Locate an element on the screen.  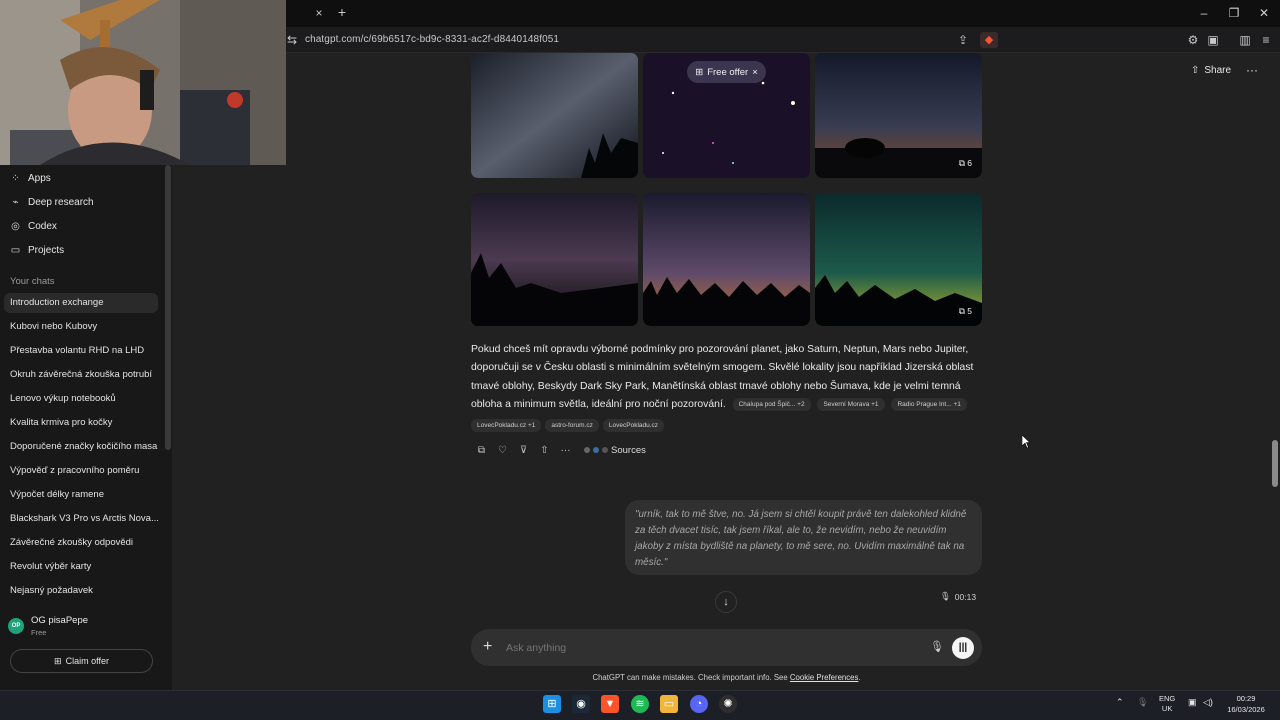
copy-icon: ⧉ is located at coordinates (481, 450).